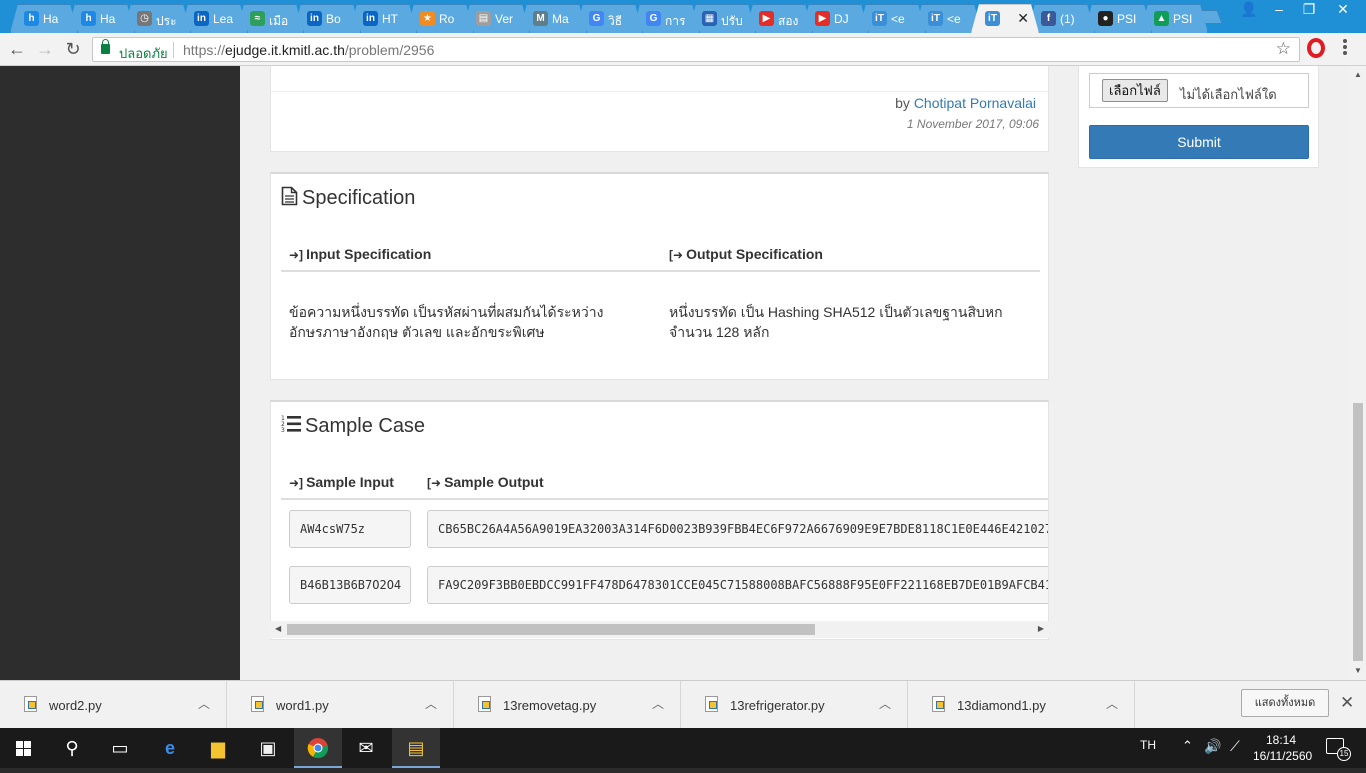  What do you see at coordinates (1338, 749) in the screenshot?
I see `action-center-icon: 15` at bounding box center [1338, 749].